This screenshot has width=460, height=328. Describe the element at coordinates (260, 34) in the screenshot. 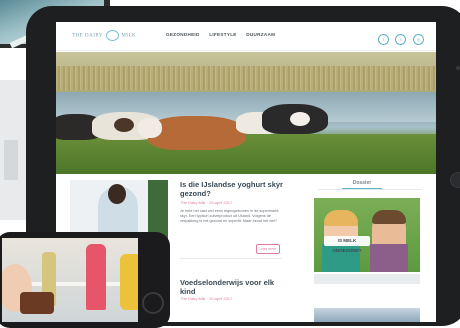

I see `nav-item-duurzaam: DUURZAAM` at that location.